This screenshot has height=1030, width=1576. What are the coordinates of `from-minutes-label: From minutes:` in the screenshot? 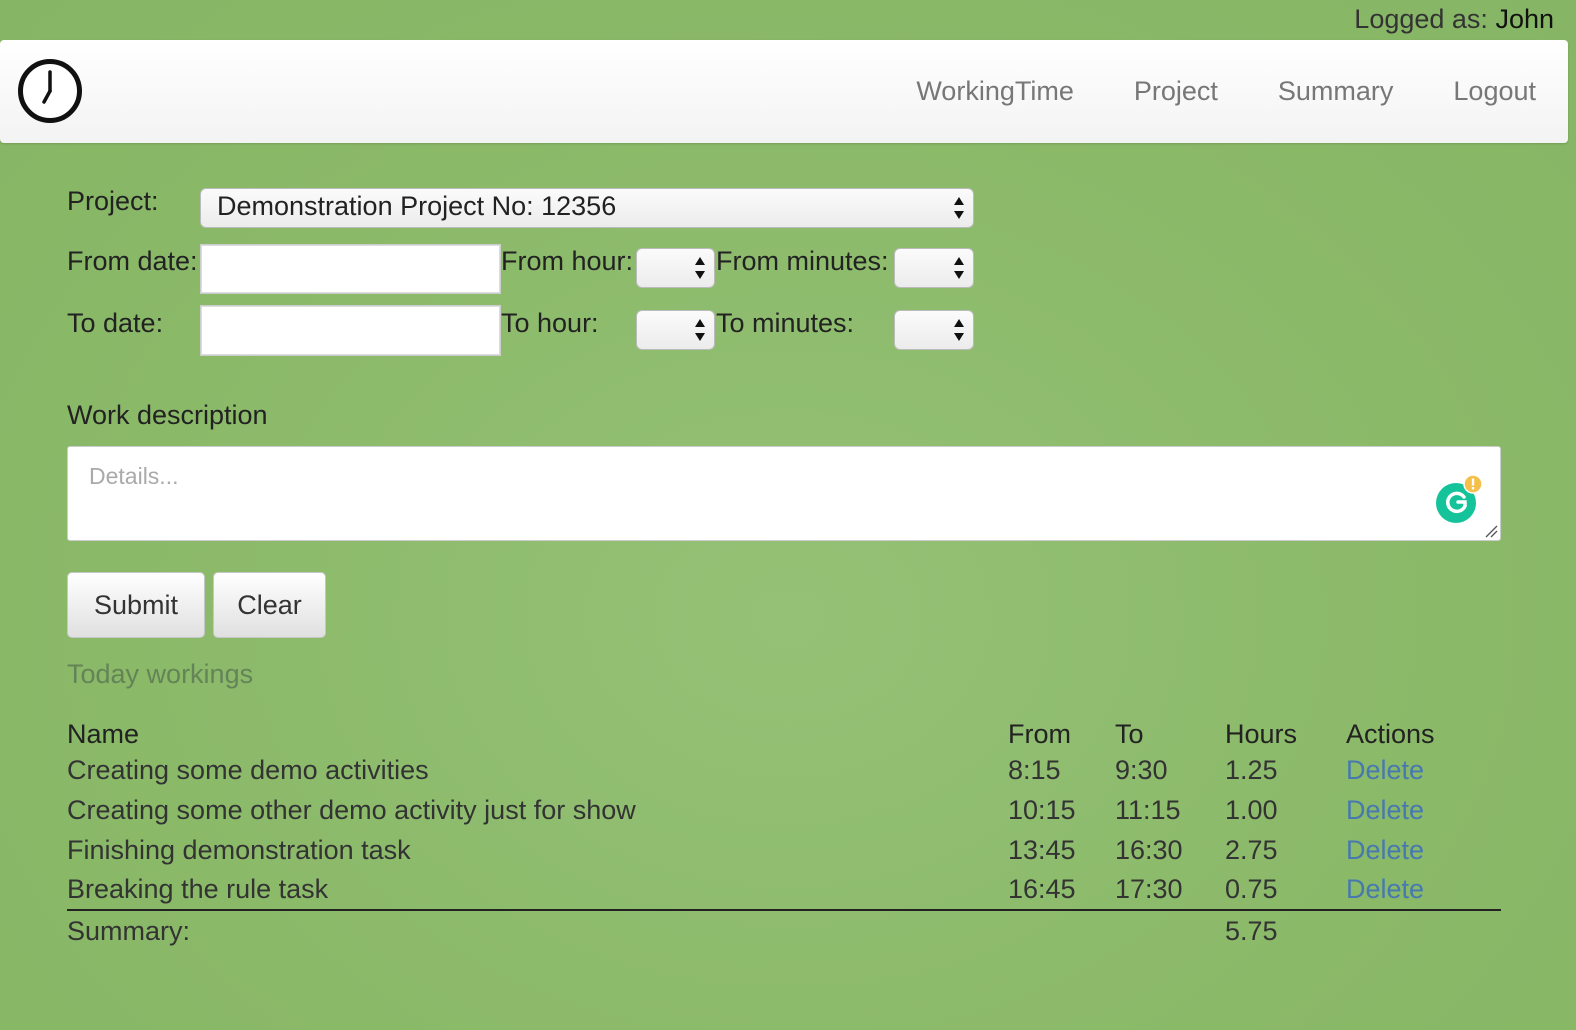 It's located at (802, 261).